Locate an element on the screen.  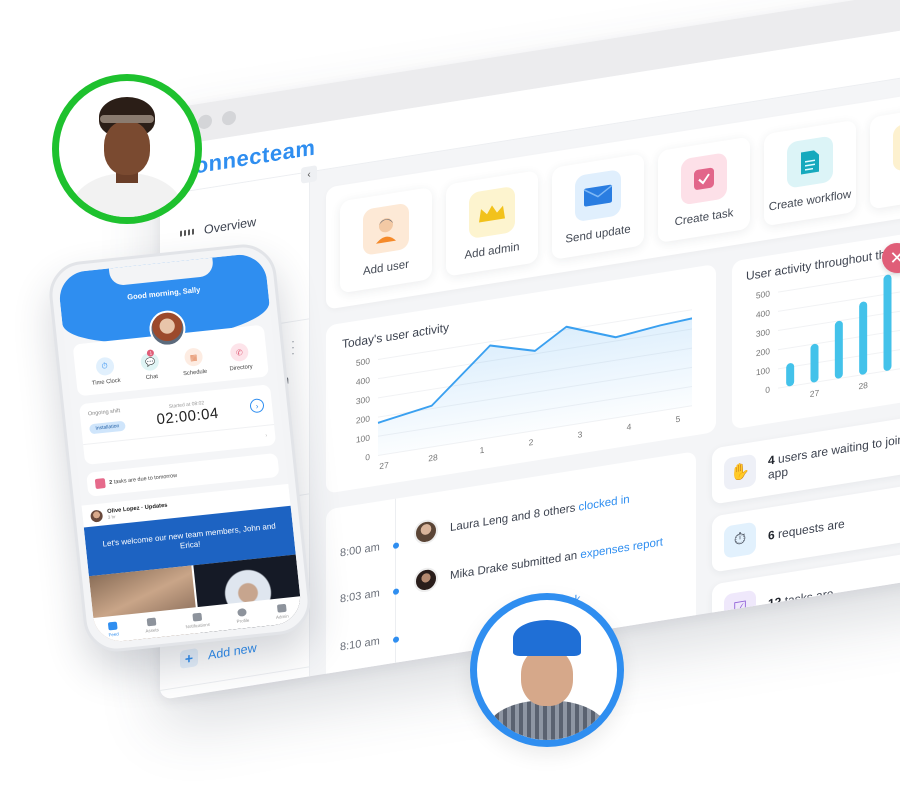
shortcut-schedule: ▦ Schedule is located at coordinates (194, 362).